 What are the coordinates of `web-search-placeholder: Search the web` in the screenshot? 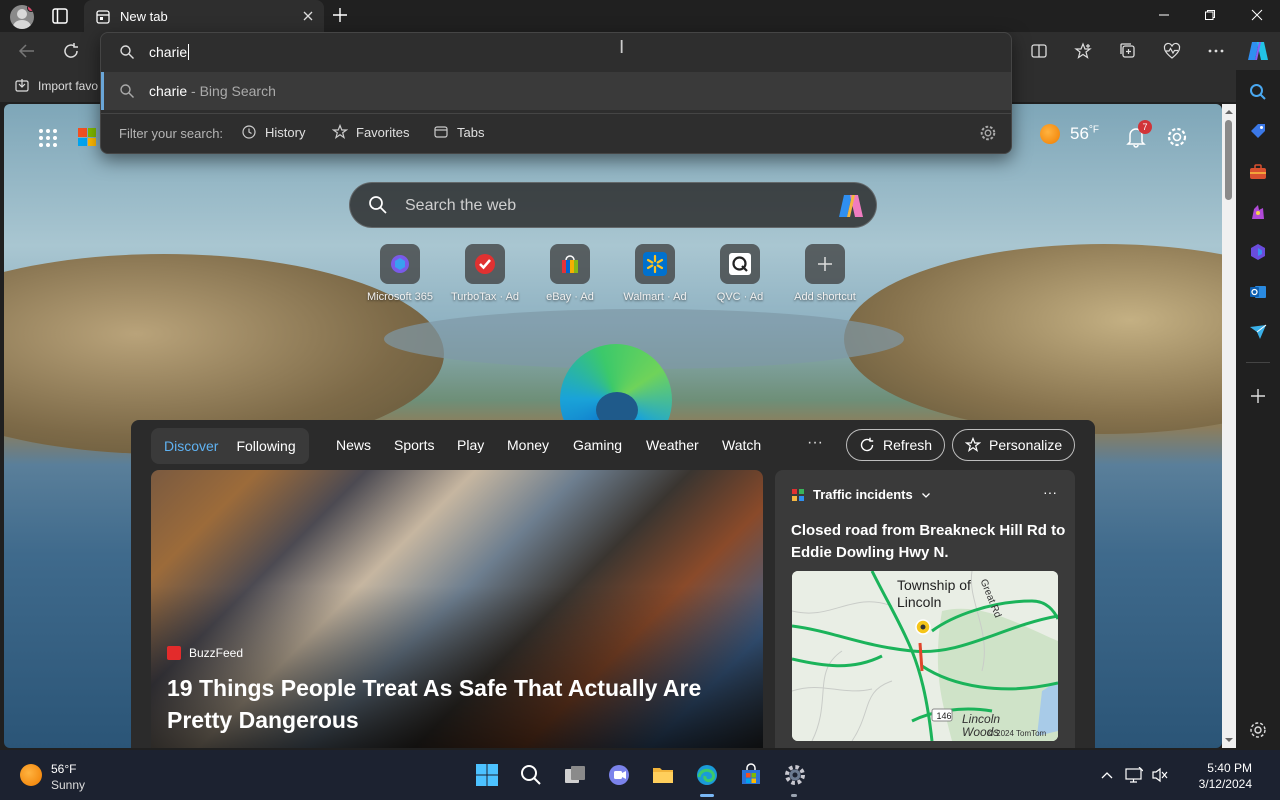 It's located at (461, 205).